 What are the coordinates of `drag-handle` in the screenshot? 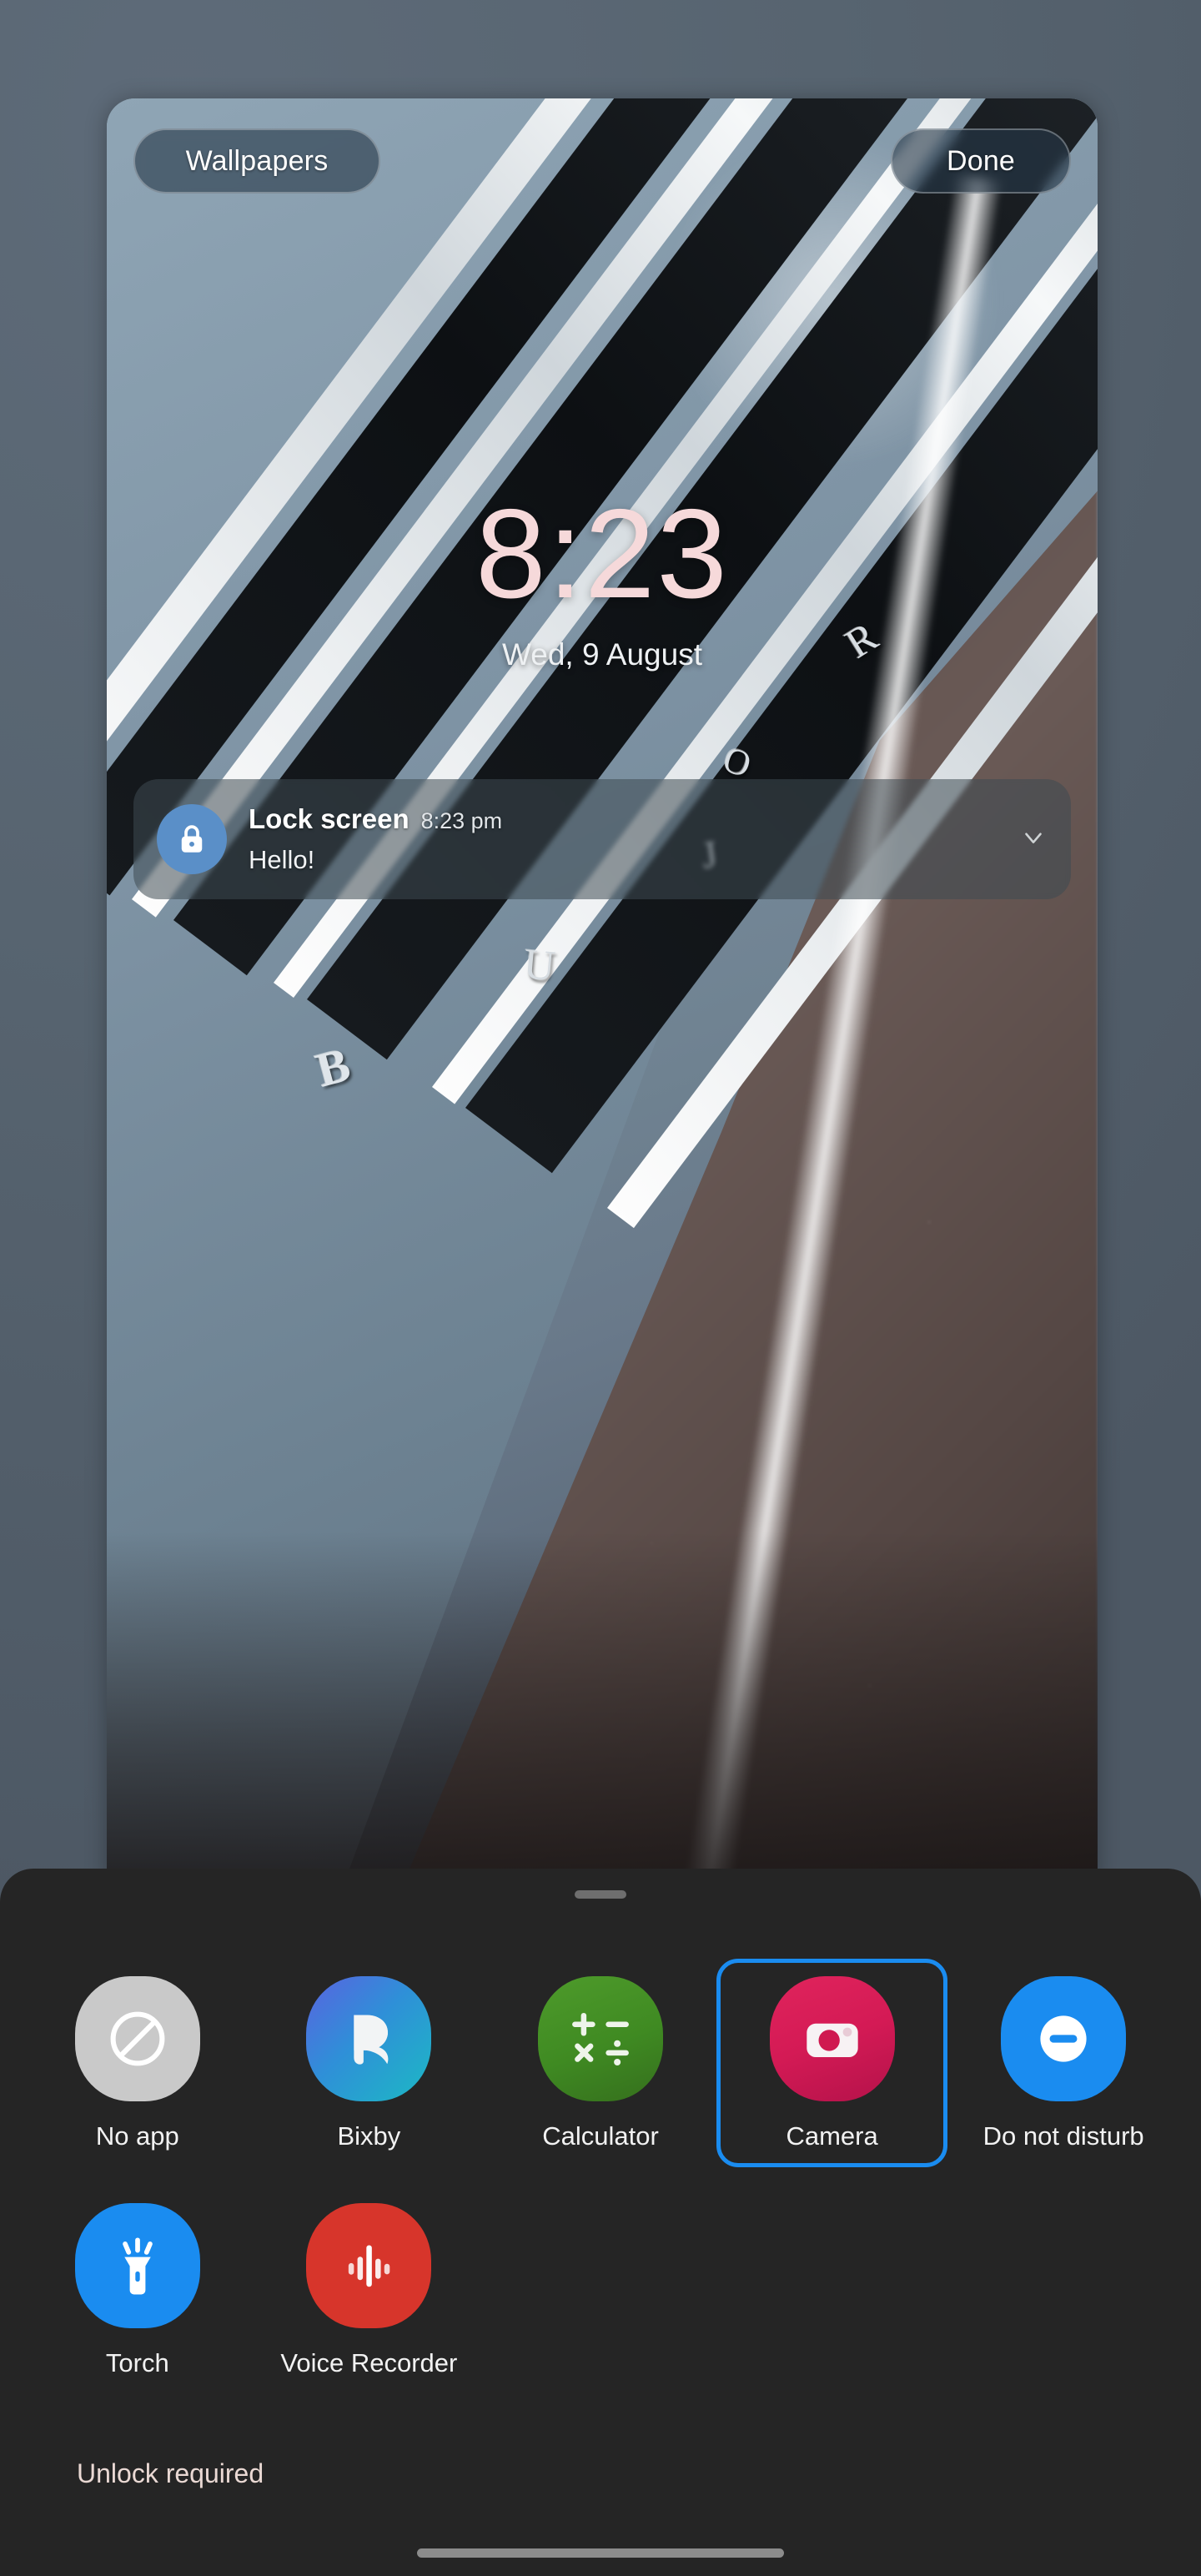 It's located at (601, 1894).